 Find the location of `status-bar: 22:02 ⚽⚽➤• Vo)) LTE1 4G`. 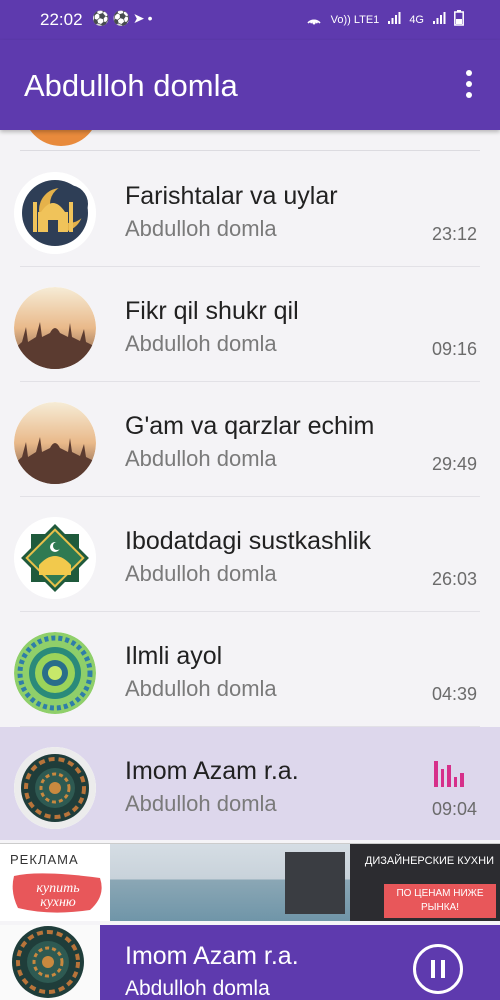

status-bar: 22:02 ⚽⚽➤• Vo)) LTE1 4G is located at coordinates (250, 20).